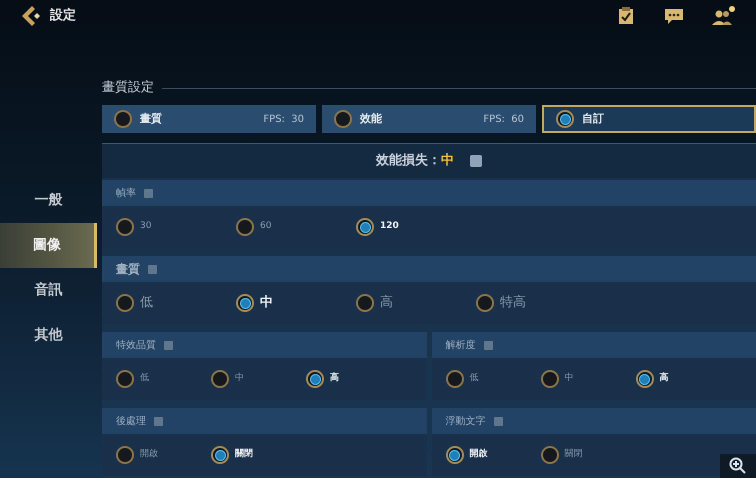 The height and width of the screenshot is (478, 756). What do you see at coordinates (503, 119) in the screenshot?
I see `fps-label: FPS: 60` at bounding box center [503, 119].